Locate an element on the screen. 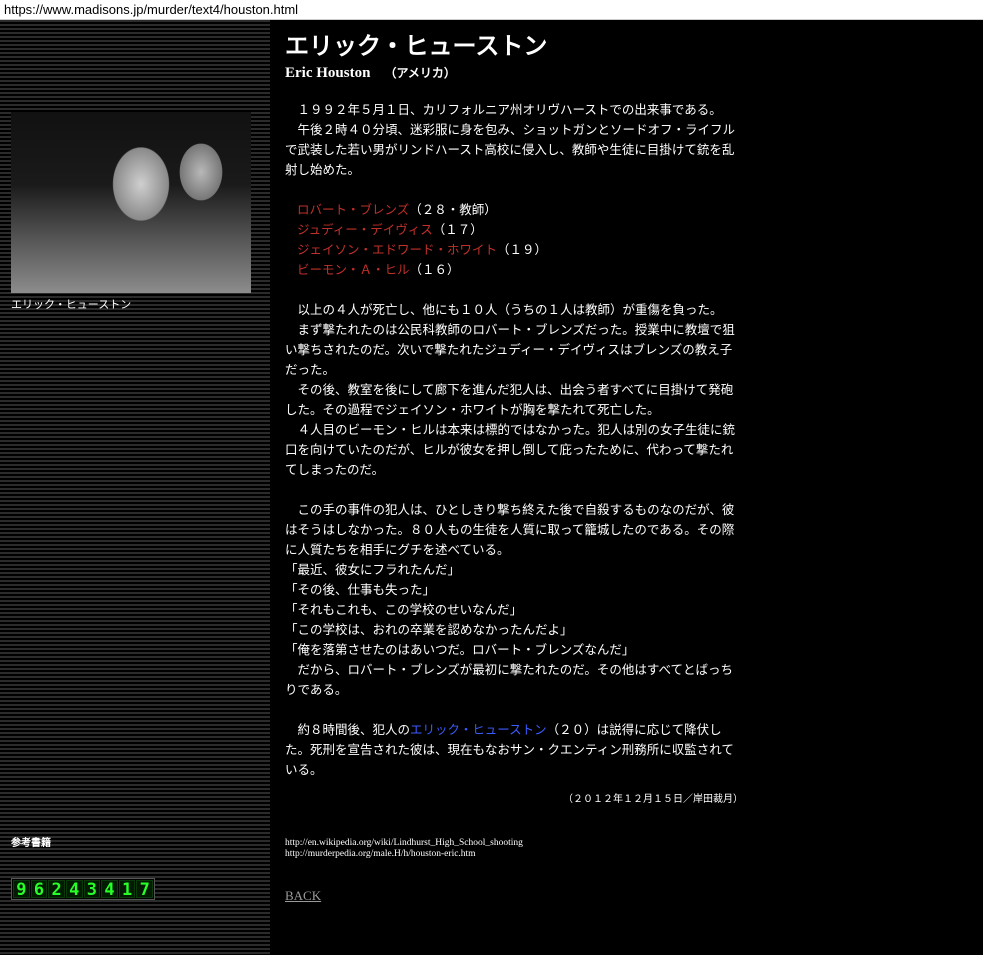  counter-digit: 3 is located at coordinates (92, 889).